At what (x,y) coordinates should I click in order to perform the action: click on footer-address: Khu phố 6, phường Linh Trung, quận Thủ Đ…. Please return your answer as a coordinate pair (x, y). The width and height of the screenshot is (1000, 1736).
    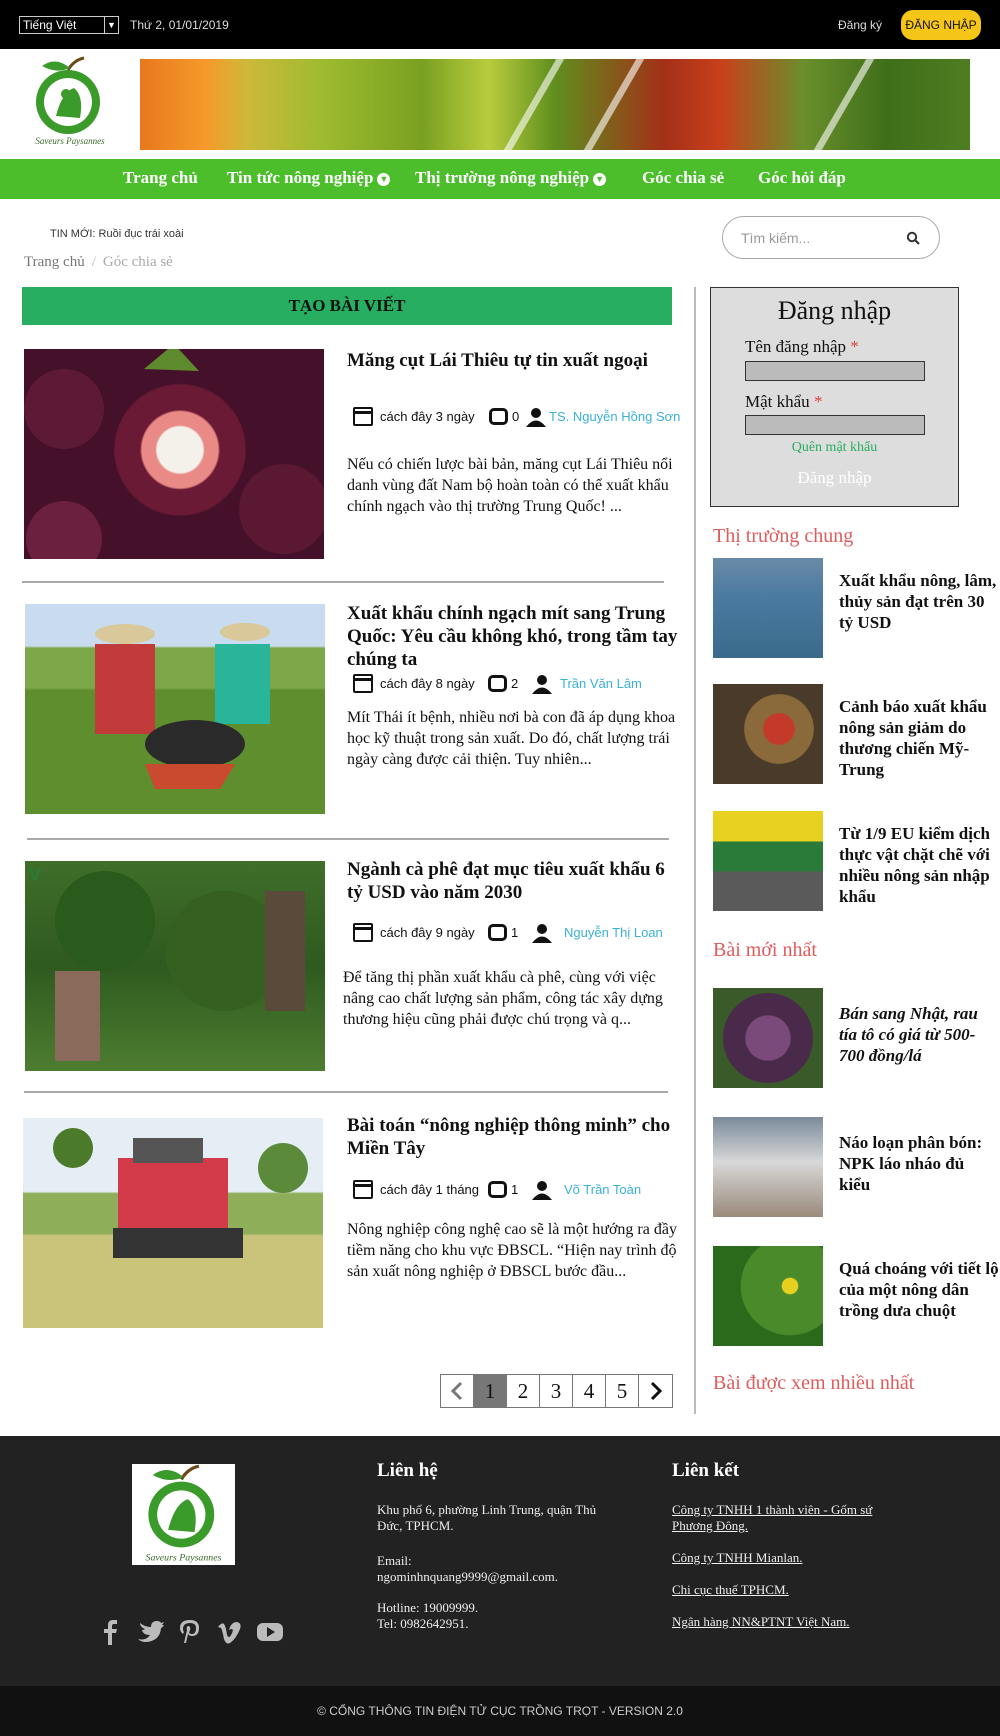
    Looking at the image, I should click on (487, 1517).